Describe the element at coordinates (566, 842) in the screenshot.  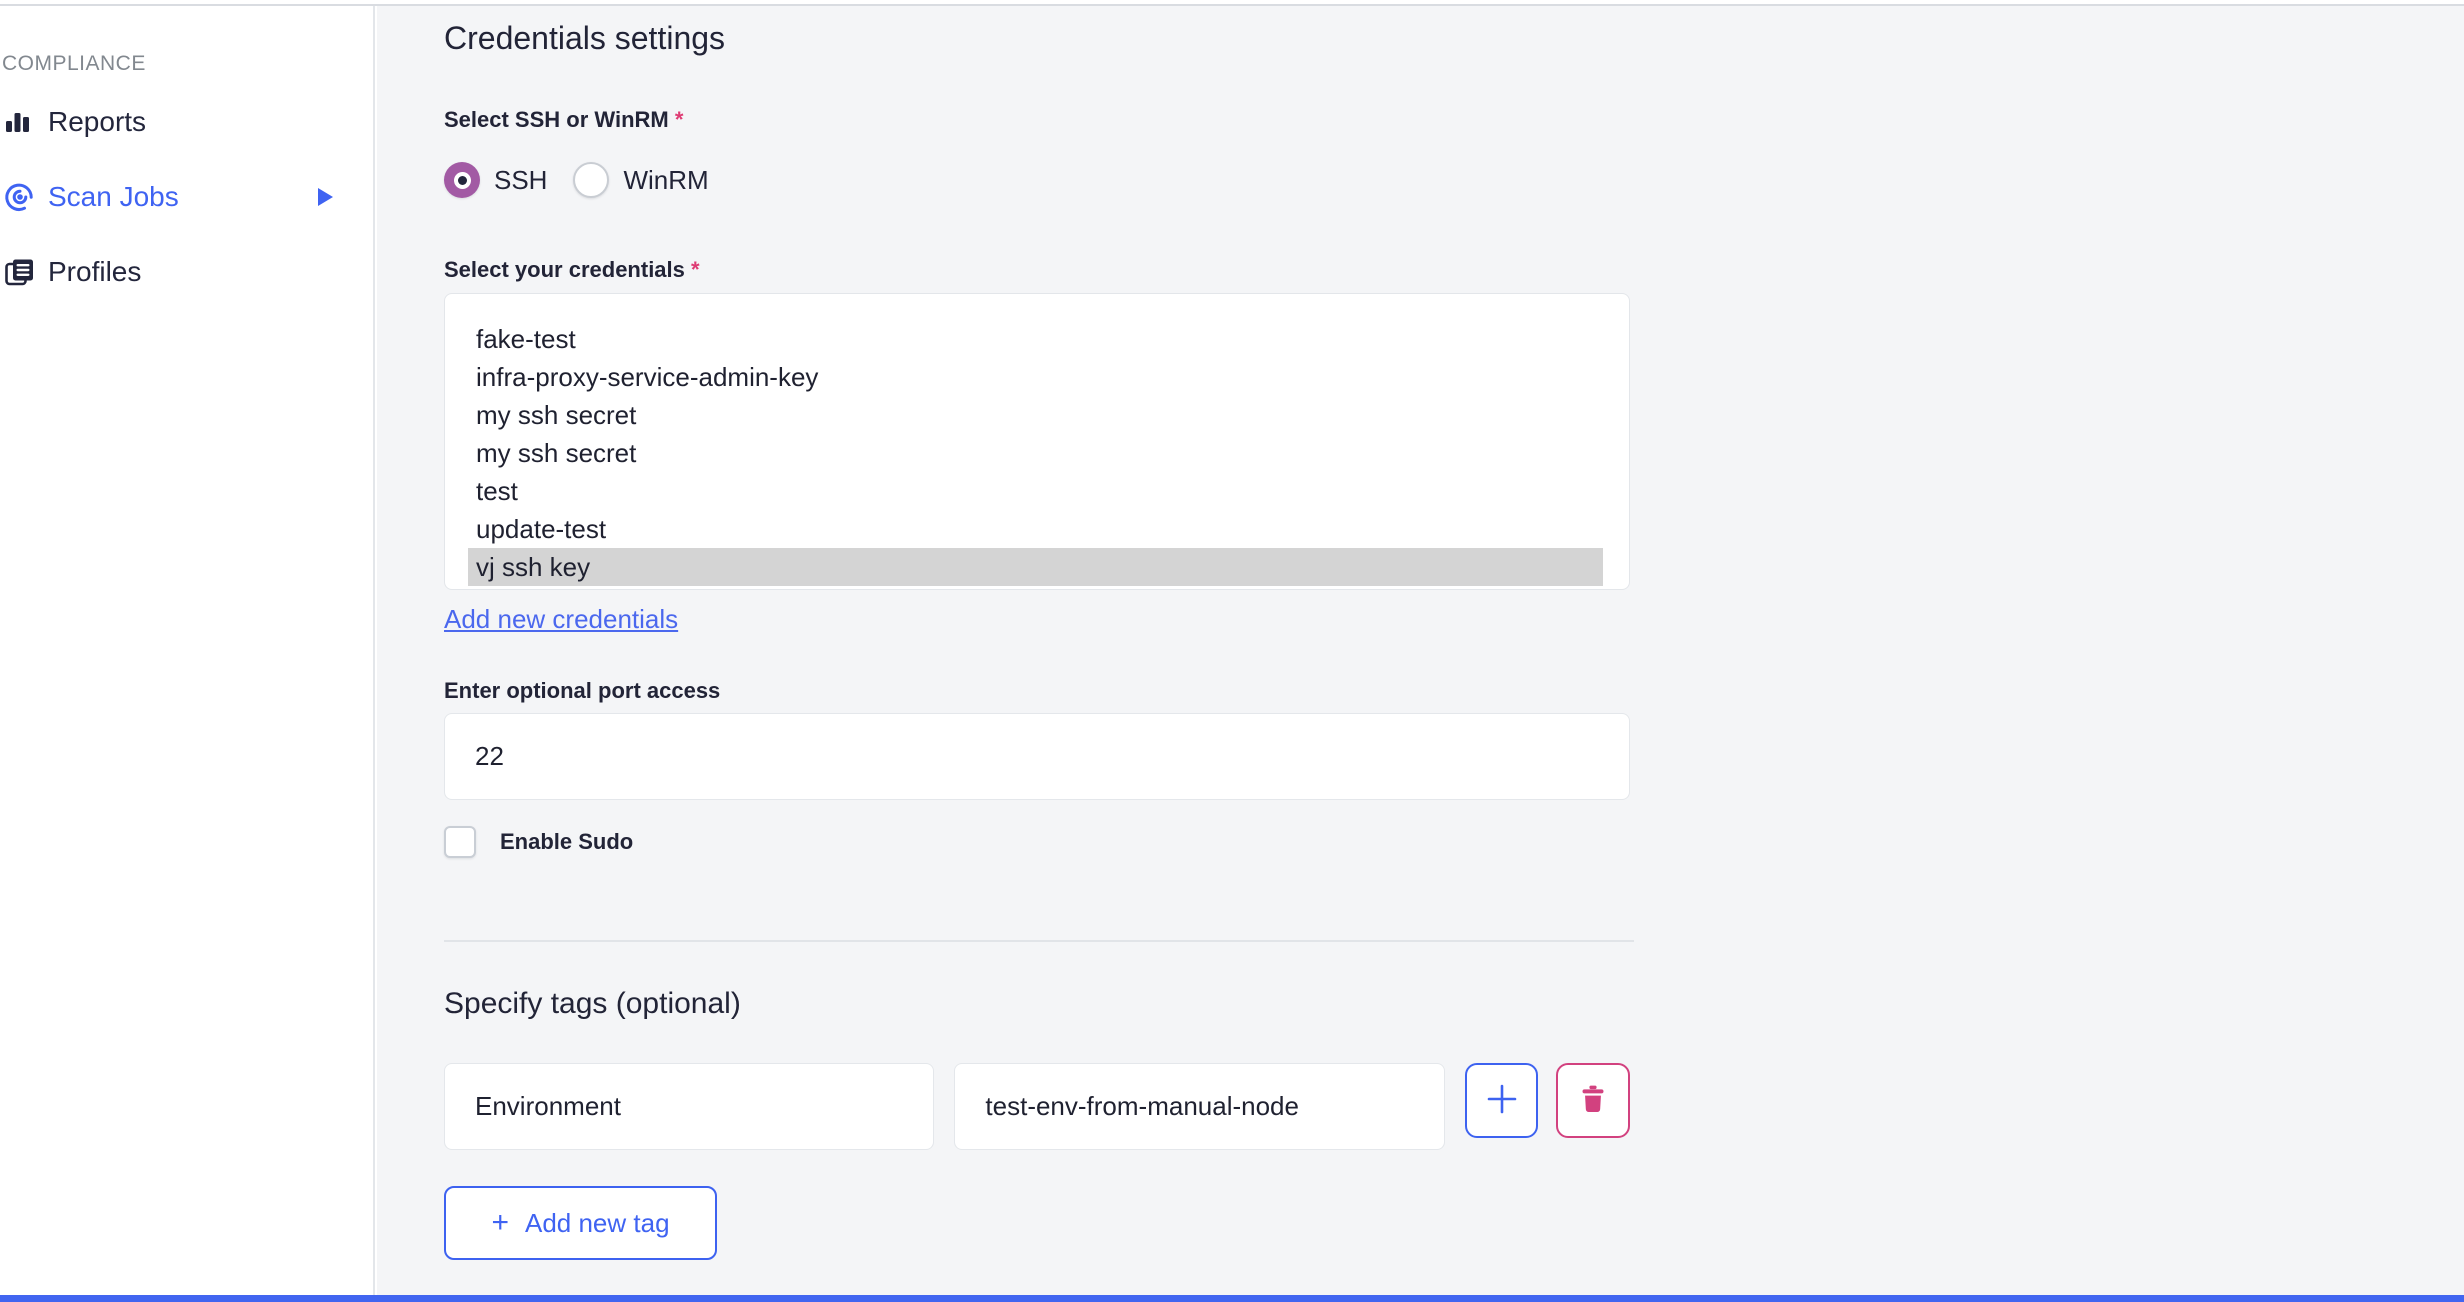
I see `enable-sudo-label: Enable Sudo` at that location.